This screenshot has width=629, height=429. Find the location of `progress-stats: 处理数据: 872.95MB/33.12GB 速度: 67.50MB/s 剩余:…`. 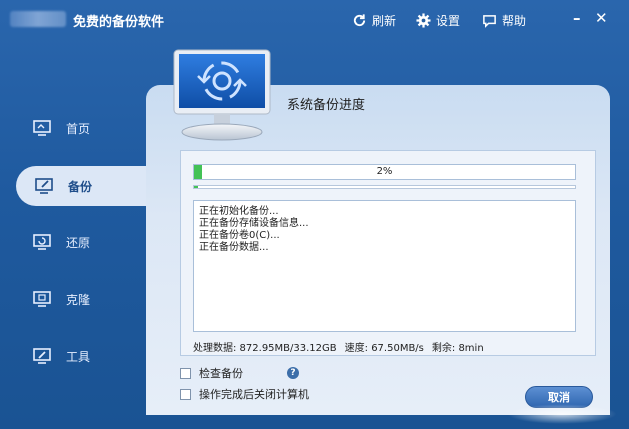

progress-stats: 处理数据: 872.95MB/33.12GB 速度: 67.50MB/s 剩余:… is located at coordinates (338, 346).